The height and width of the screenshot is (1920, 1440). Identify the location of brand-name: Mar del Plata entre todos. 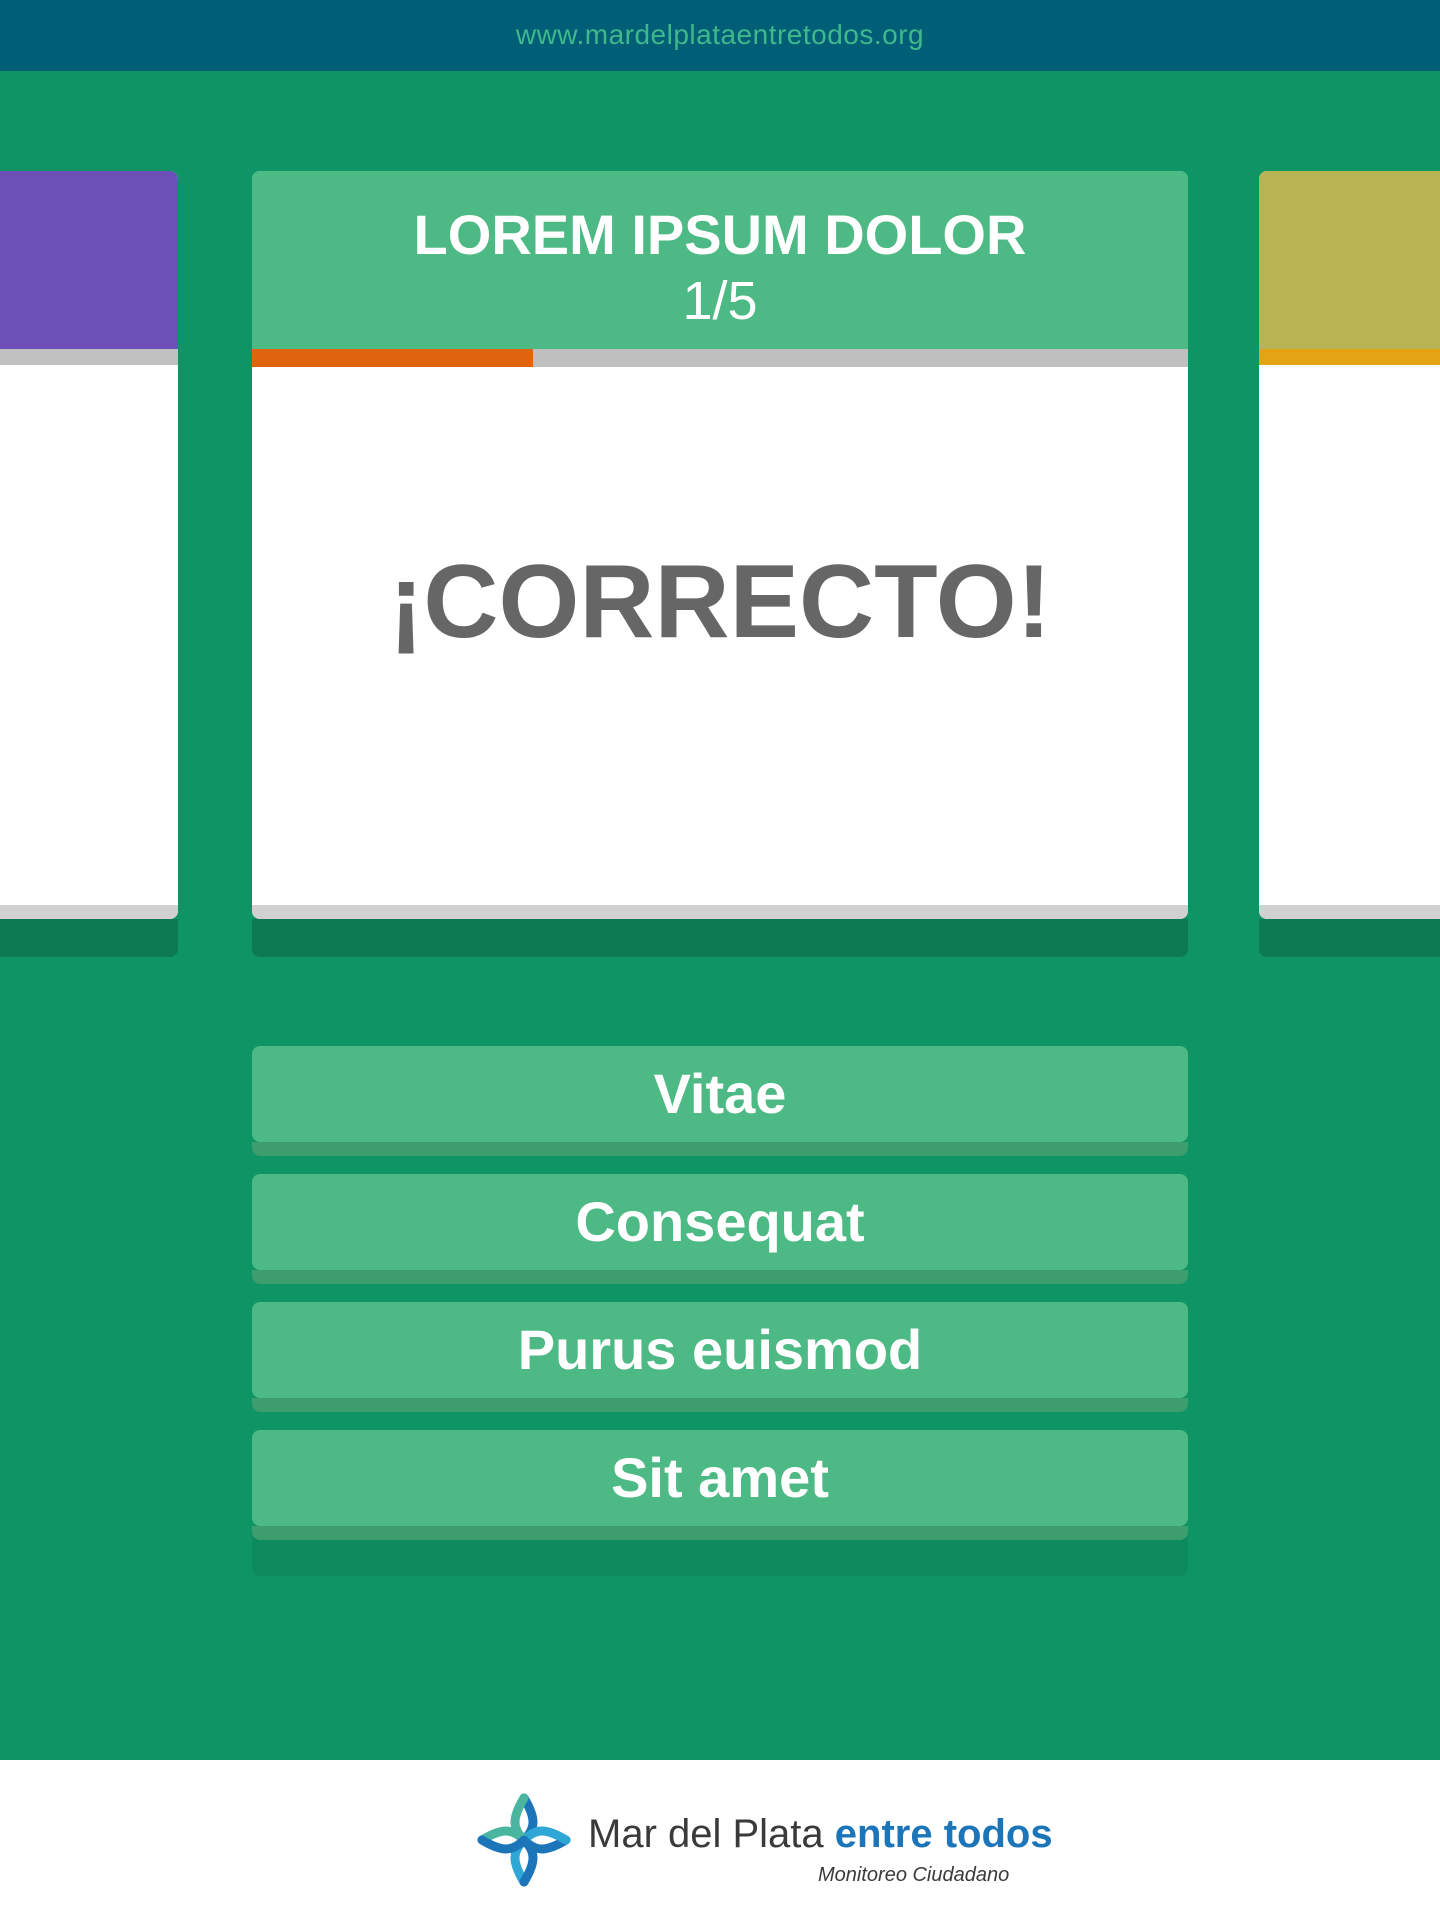
(820, 1834).